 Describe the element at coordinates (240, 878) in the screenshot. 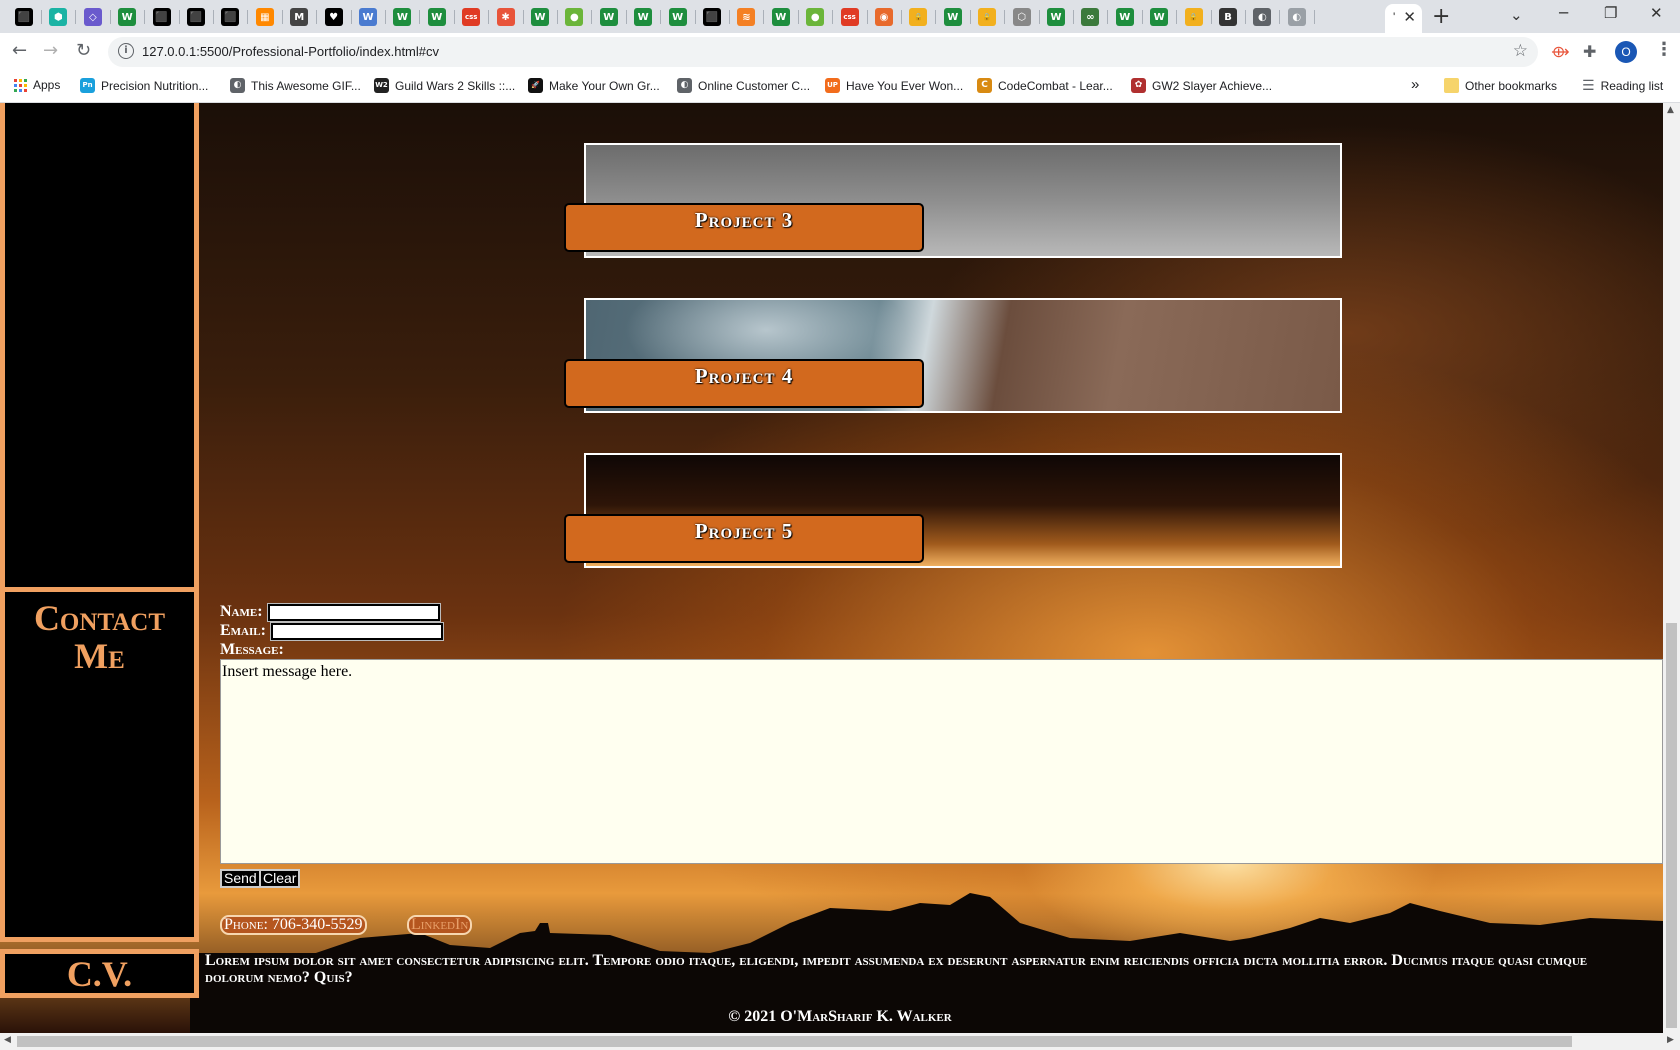

I see `send-button: Send` at that location.